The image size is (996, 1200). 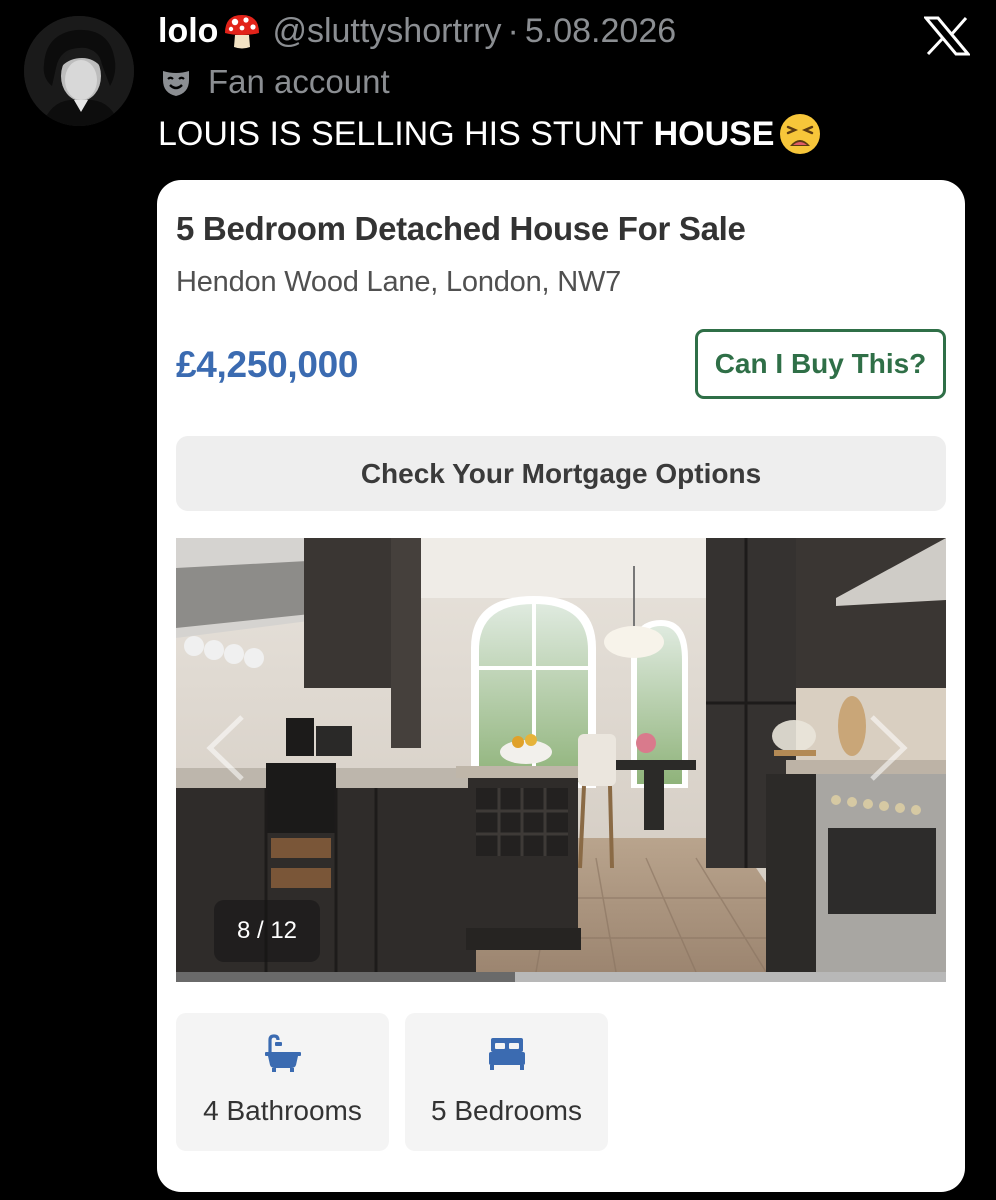 What do you see at coordinates (283, 1053) in the screenshot?
I see `bathtub-icon` at bounding box center [283, 1053].